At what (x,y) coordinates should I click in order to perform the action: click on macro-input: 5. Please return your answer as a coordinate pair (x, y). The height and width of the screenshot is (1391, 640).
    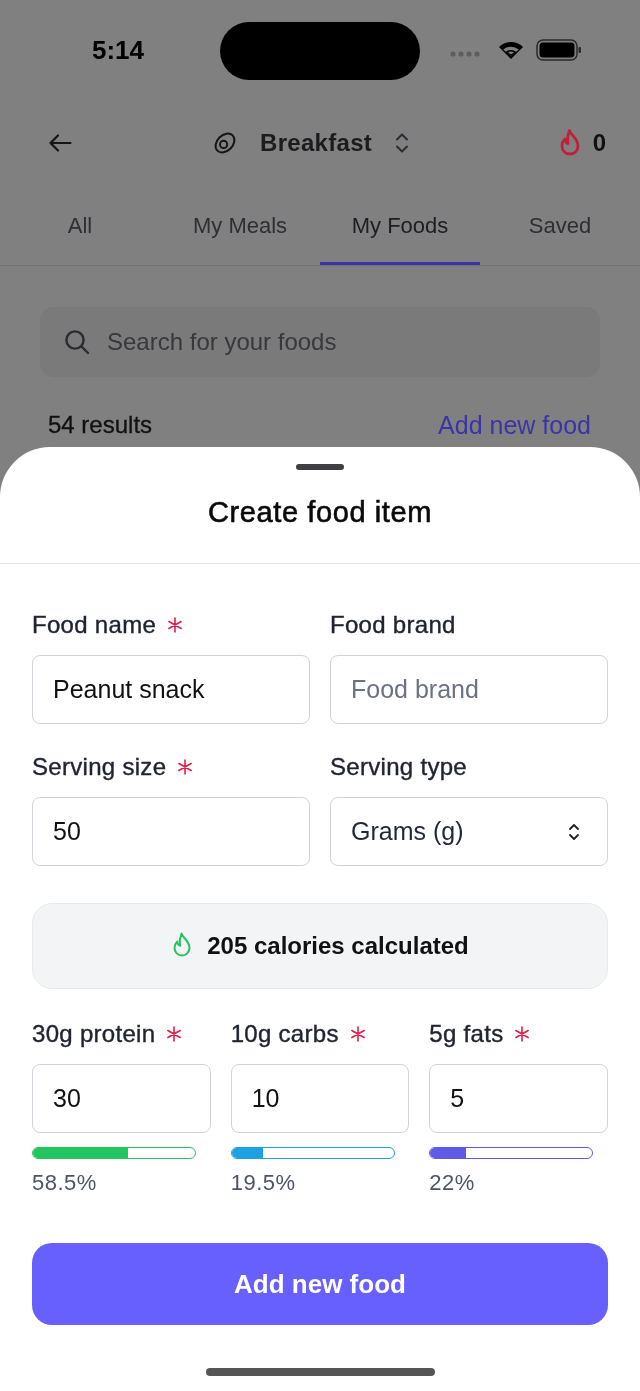
    Looking at the image, I should click on (518, 1098).